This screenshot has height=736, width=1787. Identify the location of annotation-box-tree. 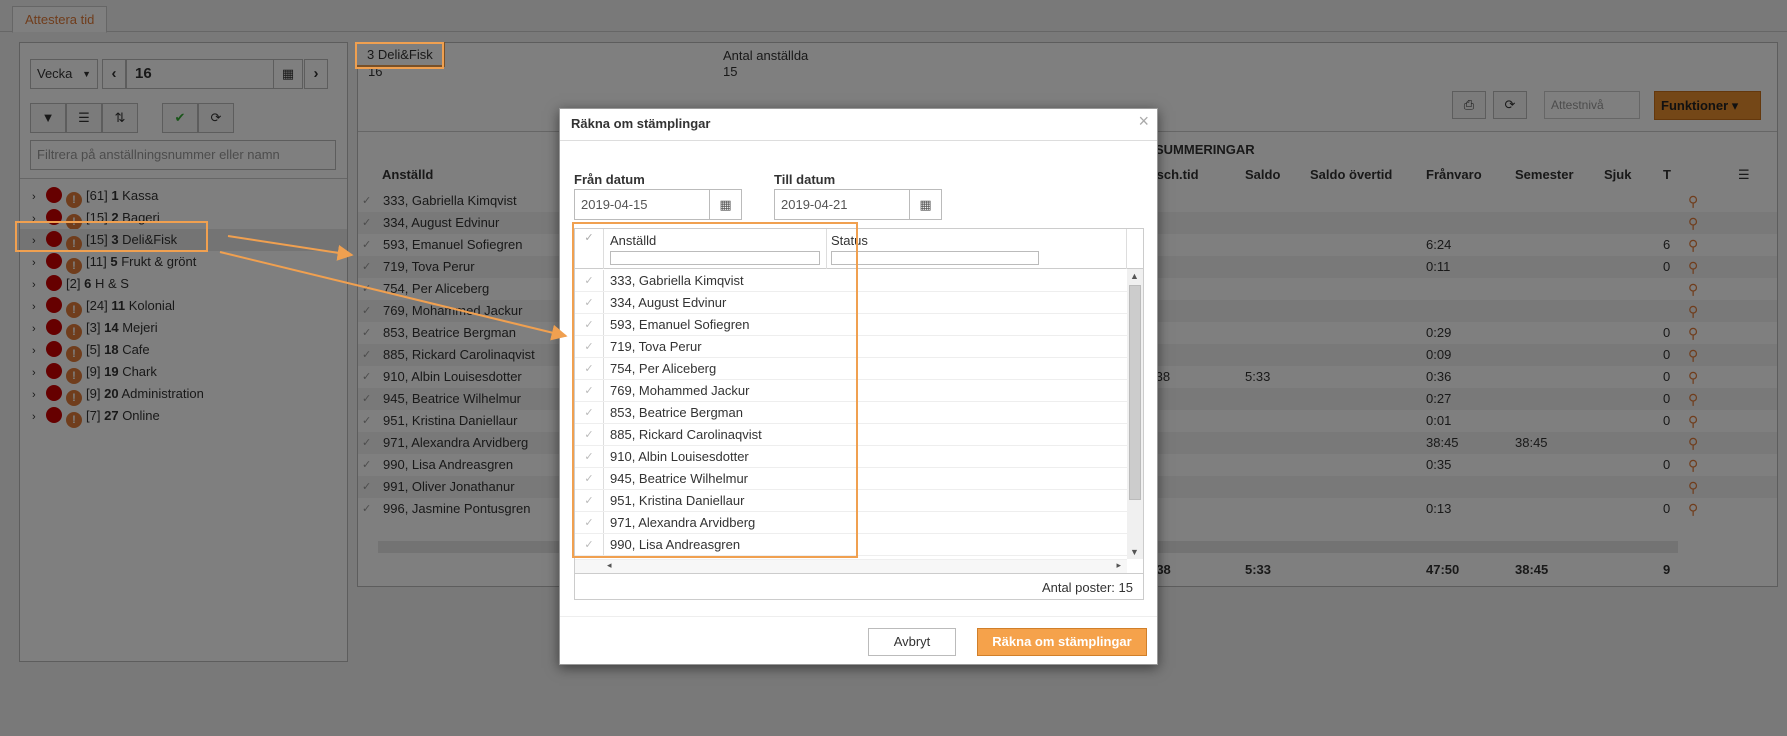
(111, 236).